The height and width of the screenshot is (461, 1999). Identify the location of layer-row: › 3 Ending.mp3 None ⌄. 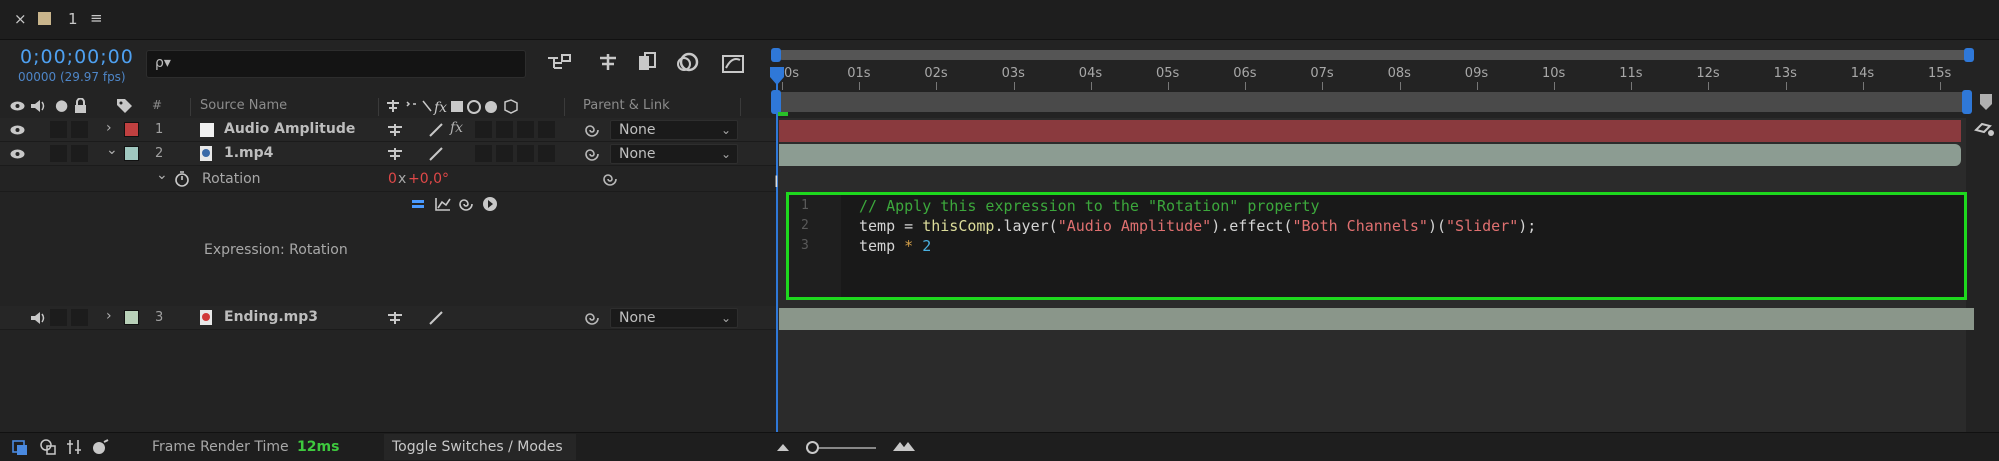
(388, 318).